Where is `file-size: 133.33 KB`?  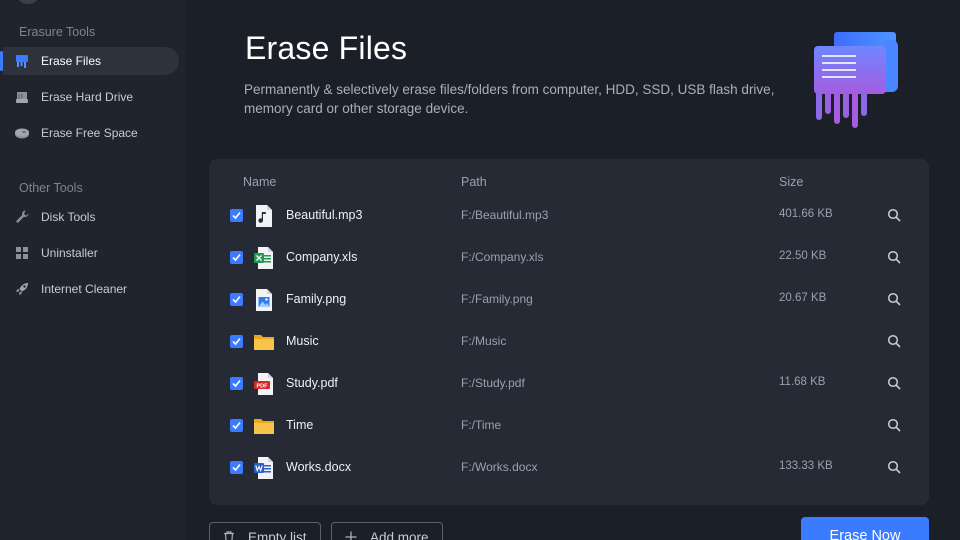 file-size: 133.33 KB is located at coordinates (806, 466).